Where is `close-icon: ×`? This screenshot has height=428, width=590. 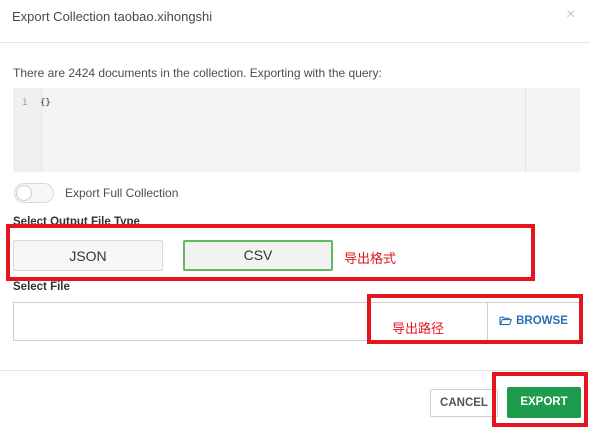
close-icon: × is located at coordinates (570, 15).